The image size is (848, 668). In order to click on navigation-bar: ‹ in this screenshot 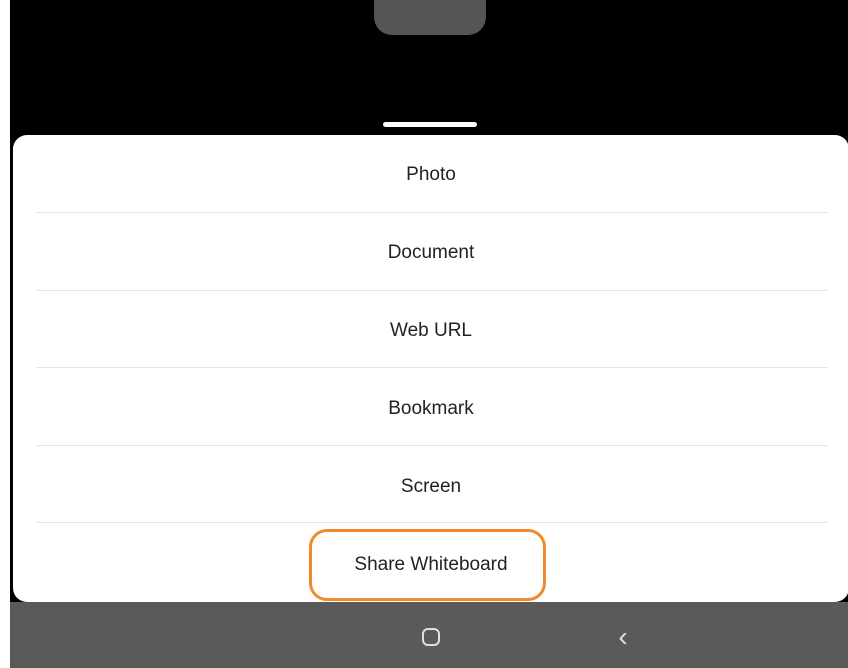, I will do `click(429, 635)`.